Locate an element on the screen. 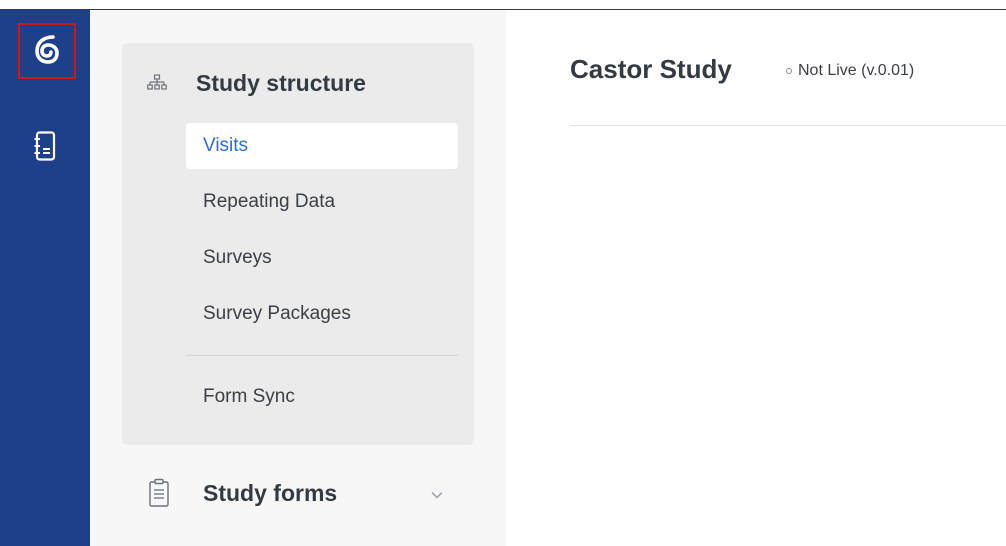  castor-swirl-icon is located at coordinates (47, 51).